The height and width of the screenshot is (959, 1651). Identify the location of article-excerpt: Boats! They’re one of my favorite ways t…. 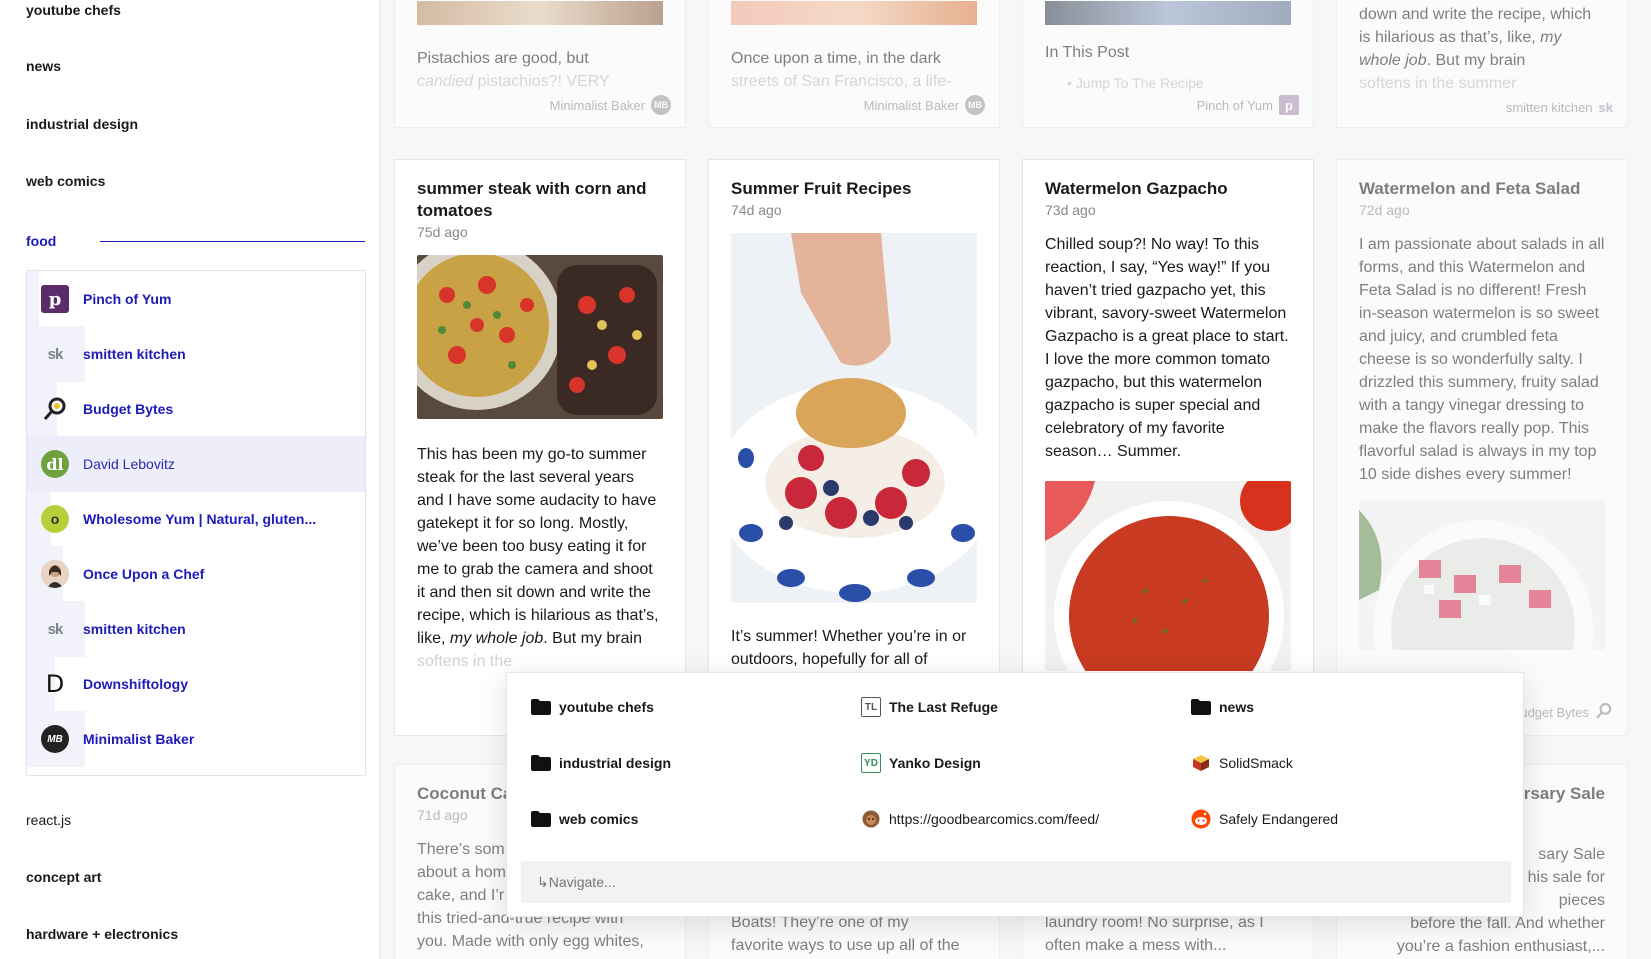
(845, 934).